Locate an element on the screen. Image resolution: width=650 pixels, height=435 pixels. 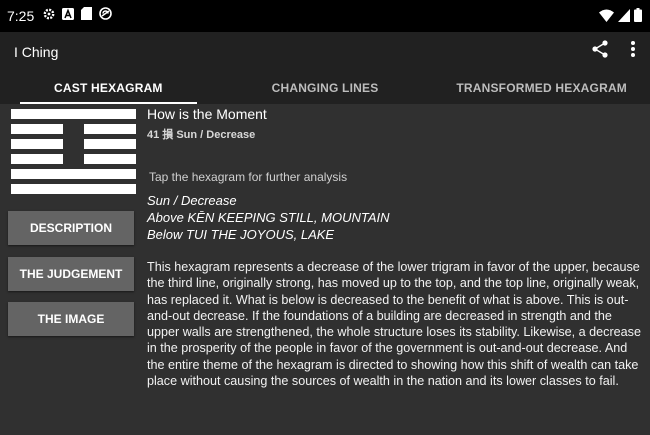
wifi-icon is located at coordinates (606, 18).